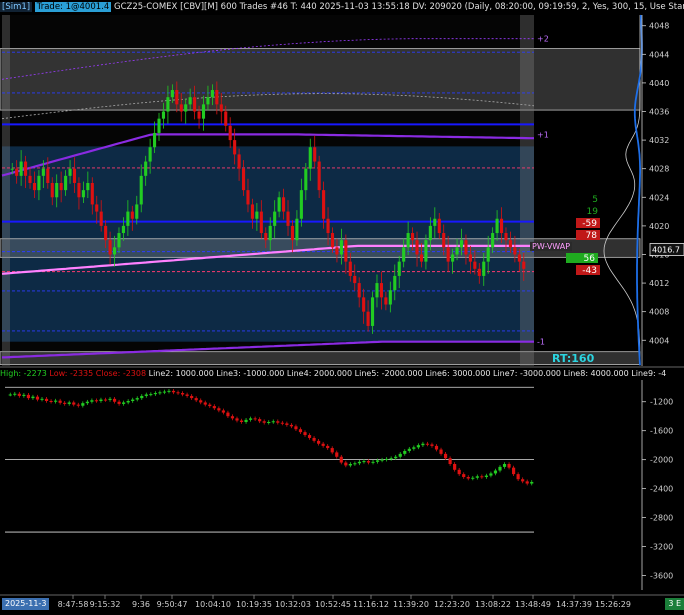  I want to click on order-flow-value: 56, so click(590, 259).